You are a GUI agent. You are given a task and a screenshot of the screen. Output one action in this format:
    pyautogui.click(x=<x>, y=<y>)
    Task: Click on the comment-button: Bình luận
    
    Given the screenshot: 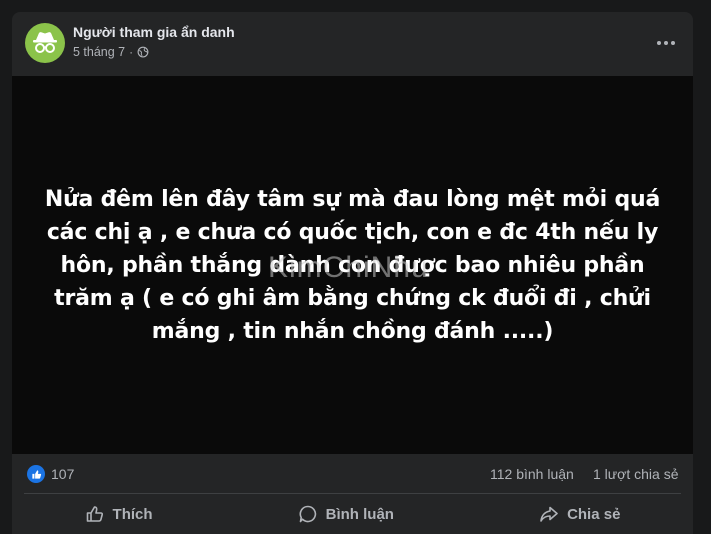 What is the action you would take?
    pyautogui.click(x=346, y=514)
    